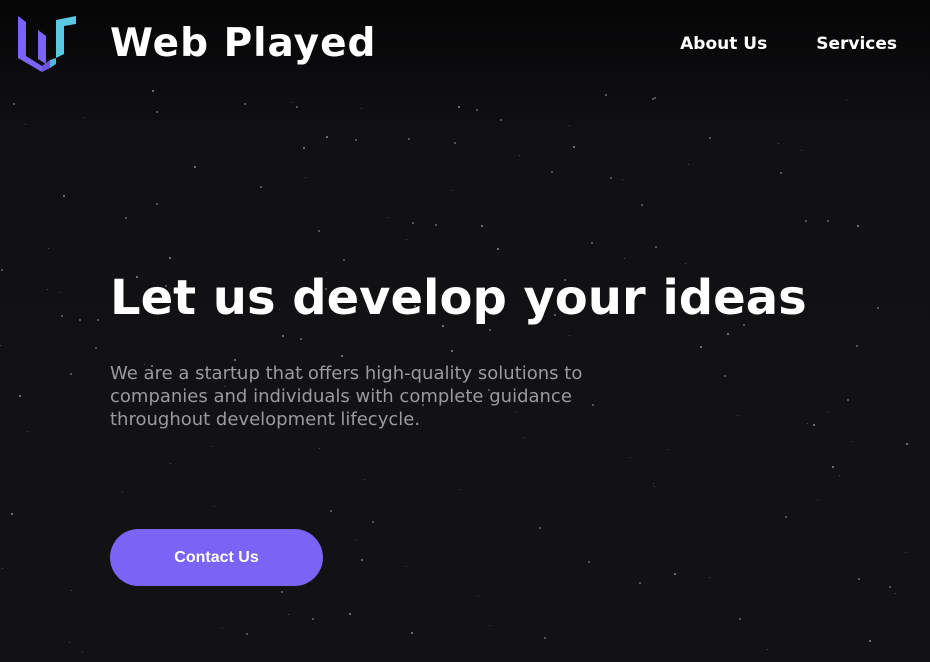 The height and width of the screenshot is (662, 930). Describe the element at coordinates (47, 42) in the screenshot. I see `w-logo-icon` at that location.